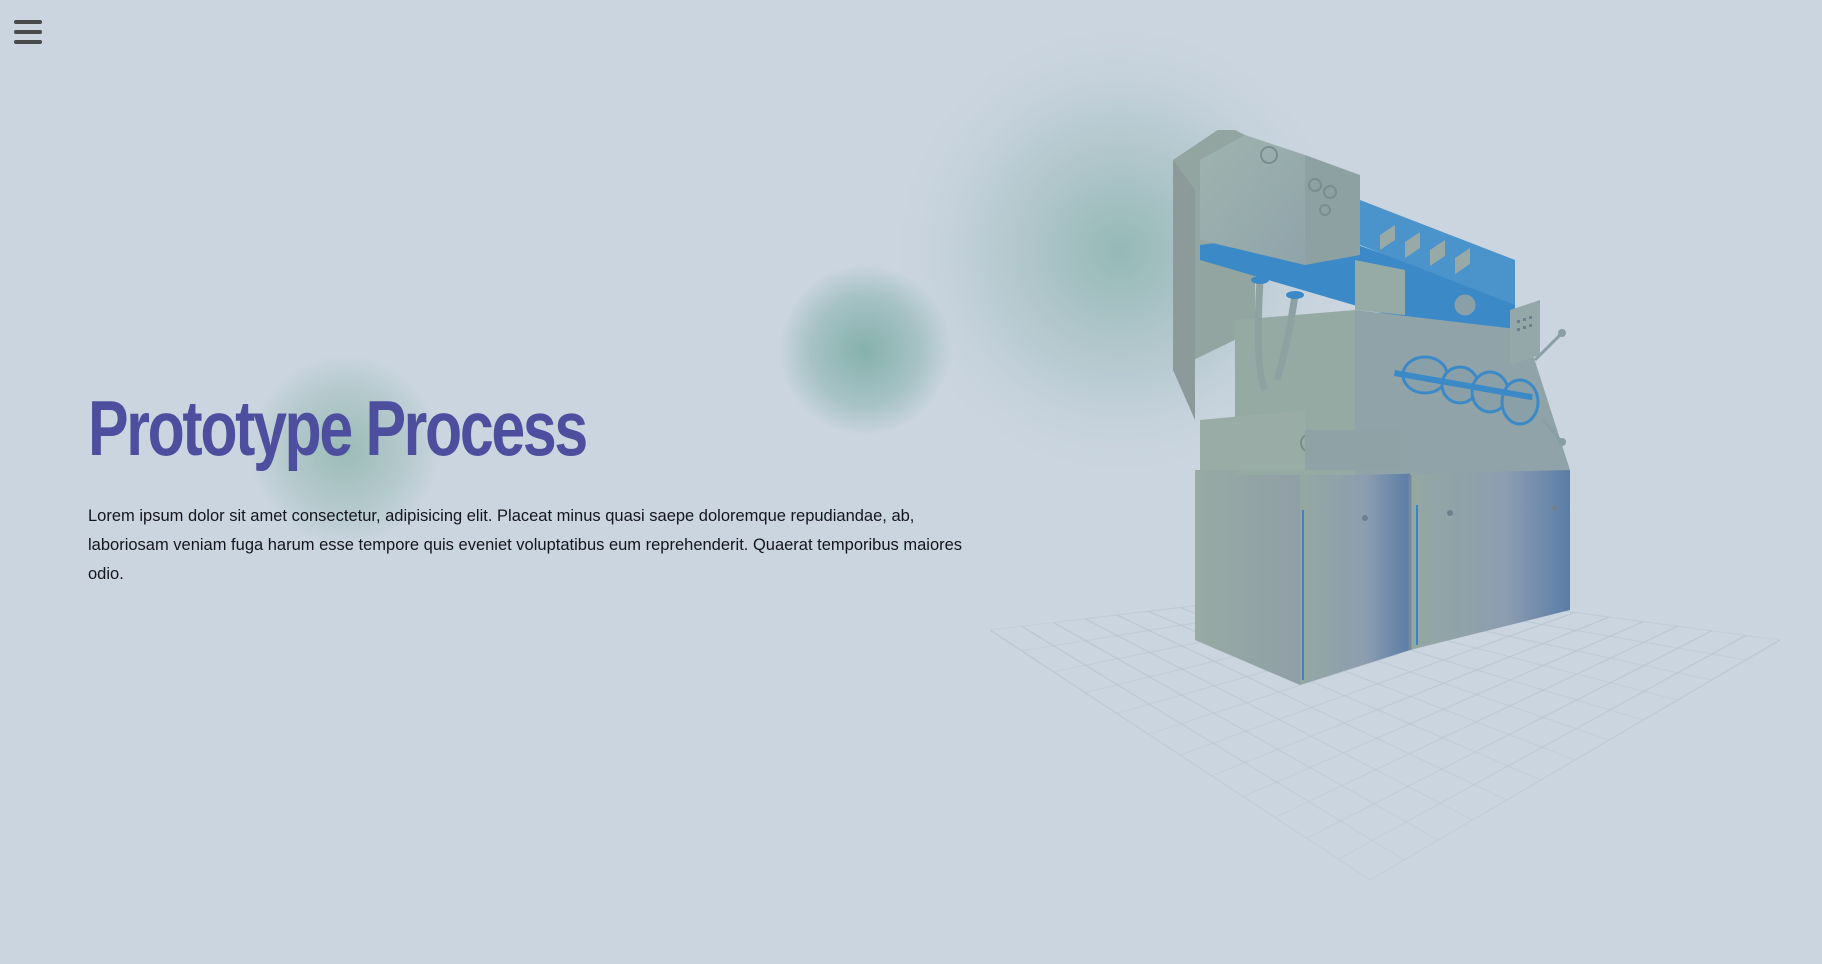  What do you see at coordinates (865, 350) in the screenshot?
I see `decorative-blob-medium` at bounding box center [865, 350].